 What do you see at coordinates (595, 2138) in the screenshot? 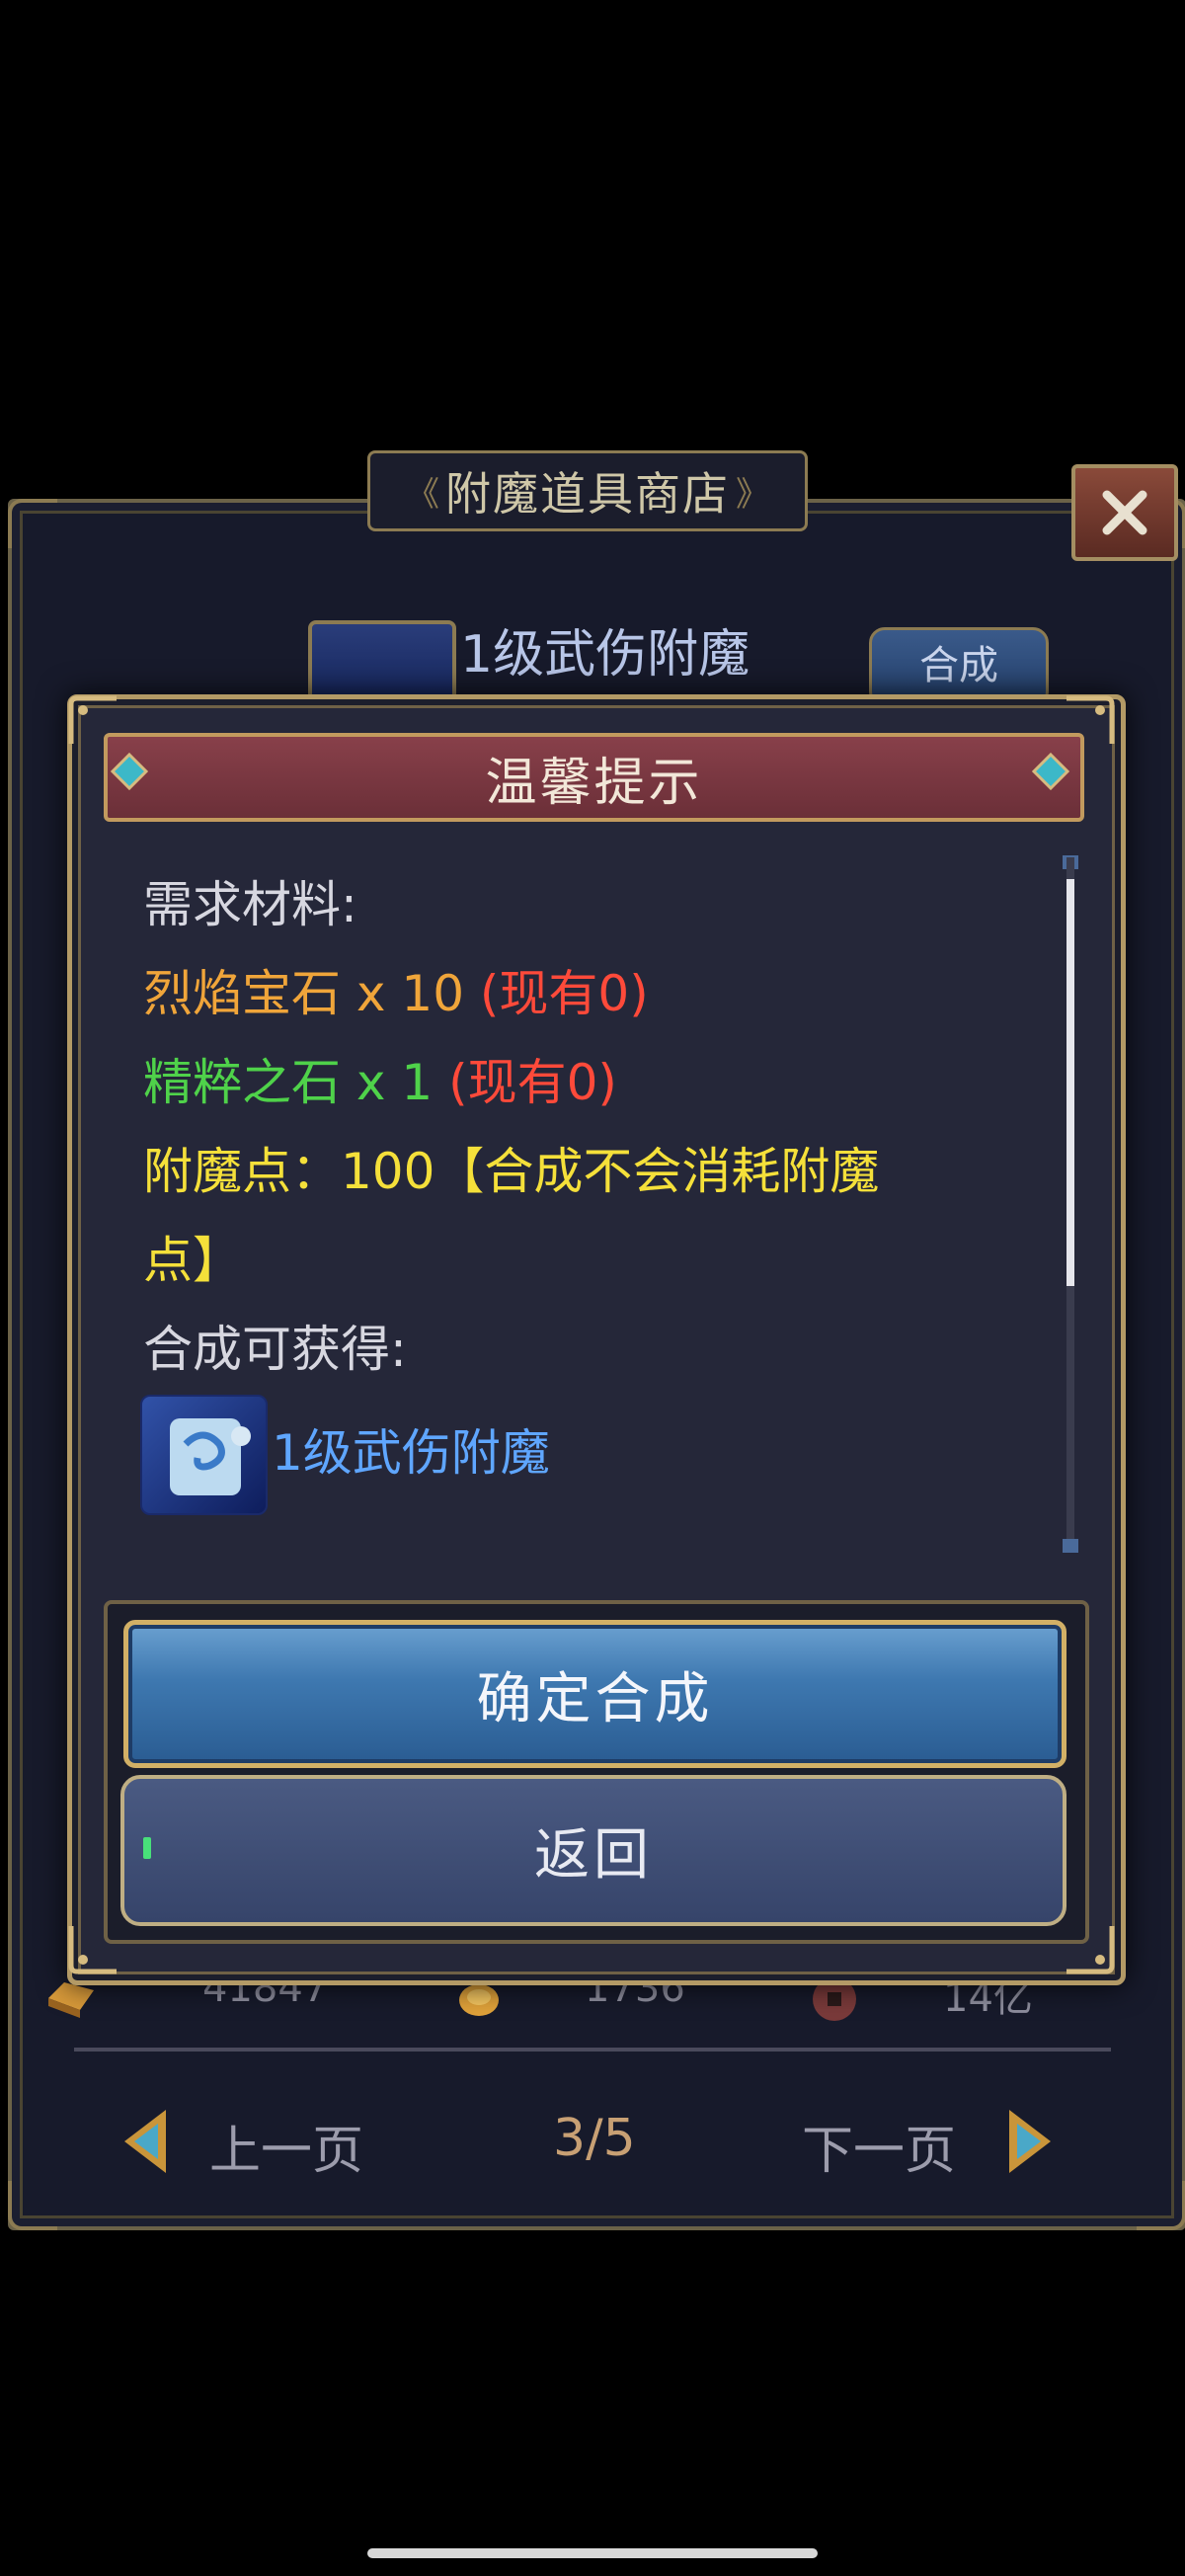
I see `page-indicator: 3/5` at bounding box center [595, 2138].